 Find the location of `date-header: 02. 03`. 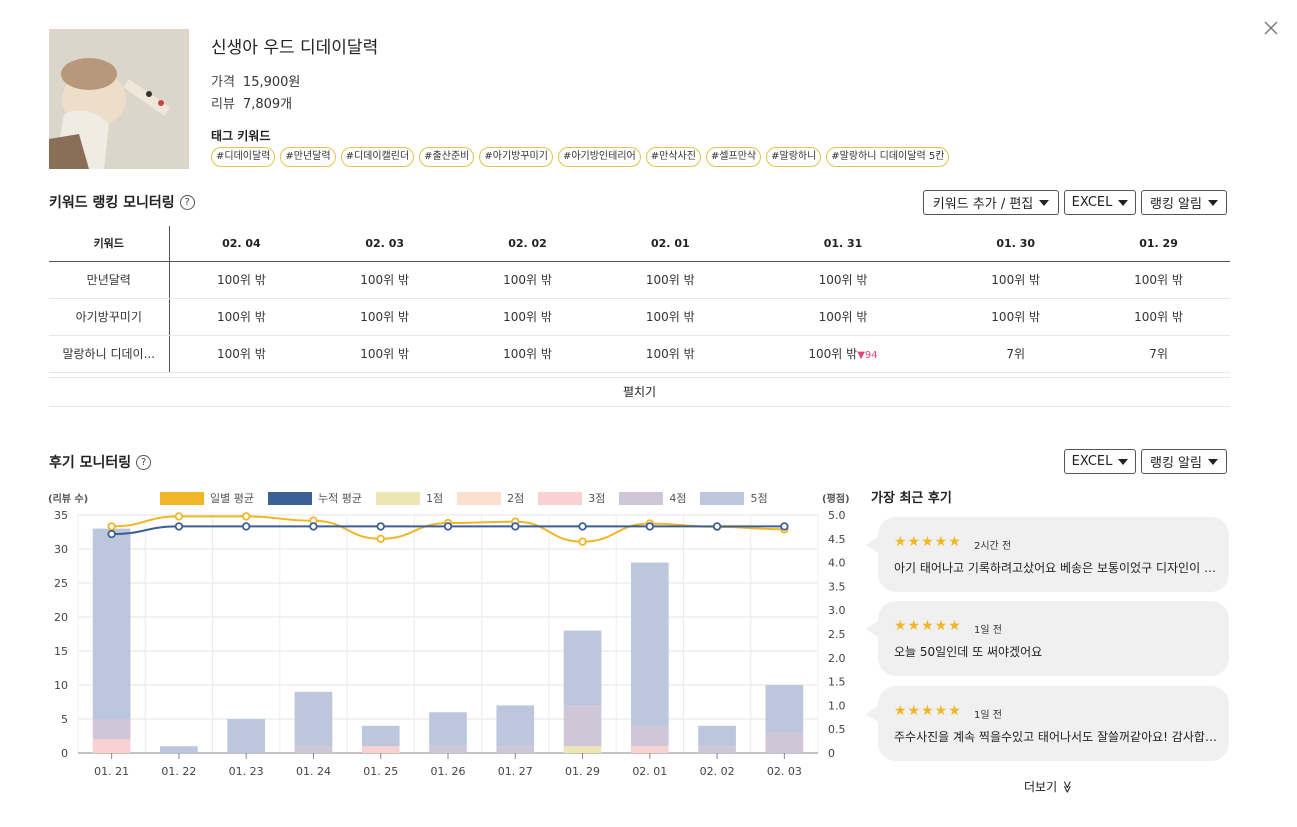

date-header: 02. 03 is located at coordinates (385, 244).